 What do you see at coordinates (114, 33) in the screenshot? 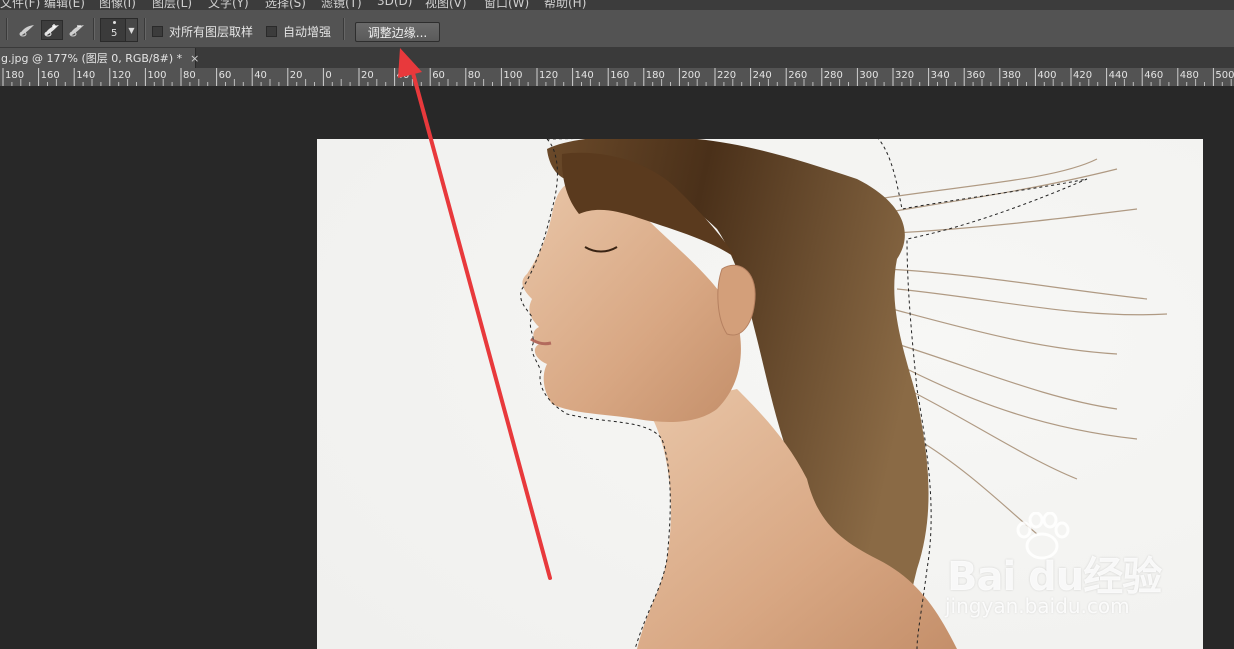
I see `brush-size-value: 5` at bounding box center [114, 33].